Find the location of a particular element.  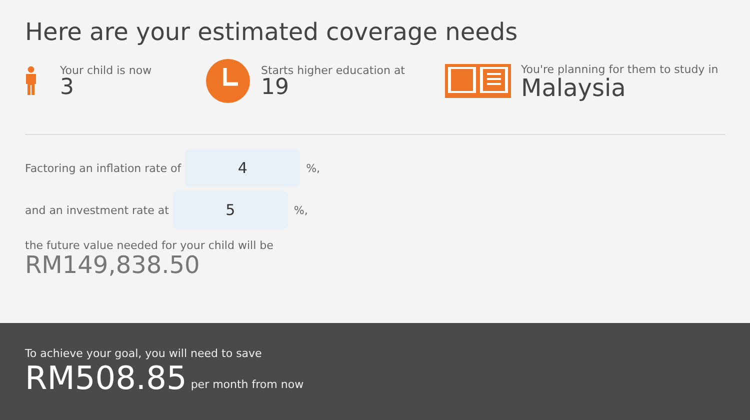

future-value-label: the future value needed for your child will be is located at coordinates (149, 245).